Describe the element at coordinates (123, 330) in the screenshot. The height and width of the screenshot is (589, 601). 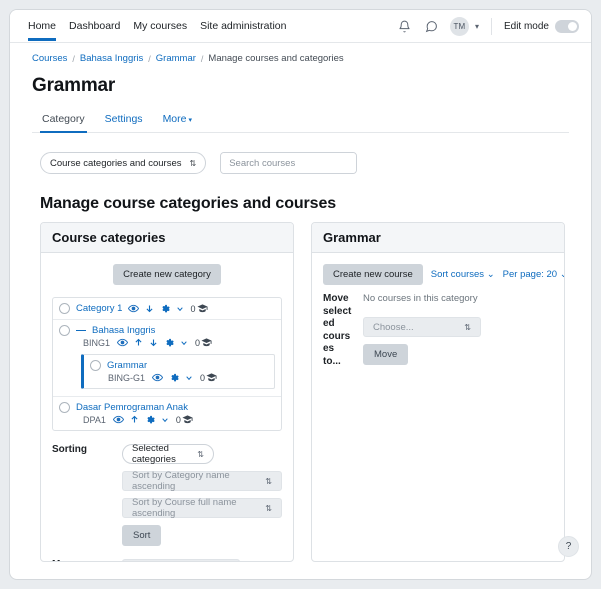
I see `category-link: Bahasa Inggris` at that location.